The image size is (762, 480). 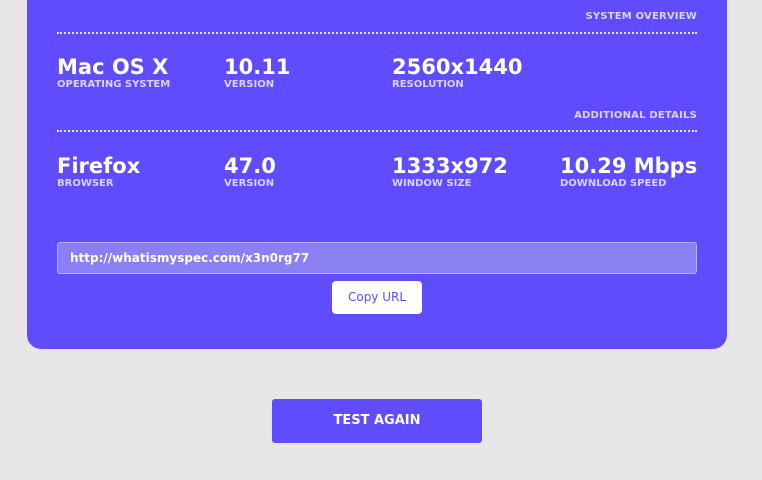 I want to click on stat-download-speed: 10.29 Mbps DOWNLOAD SPEED, so click(x=640, y=172).